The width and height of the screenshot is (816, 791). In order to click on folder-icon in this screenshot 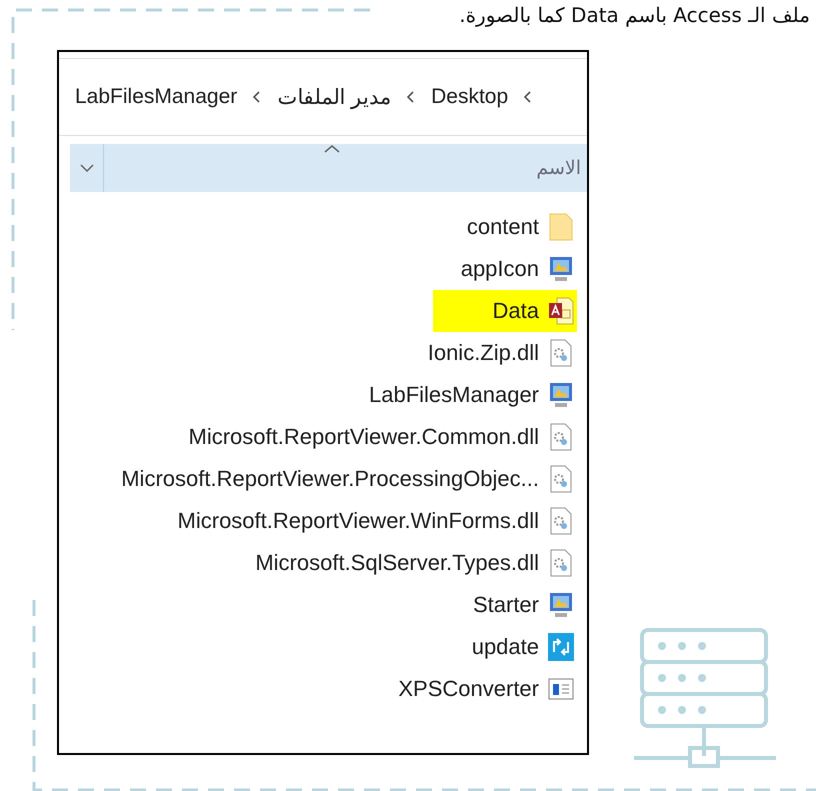, I will do `click(561, 227)`.